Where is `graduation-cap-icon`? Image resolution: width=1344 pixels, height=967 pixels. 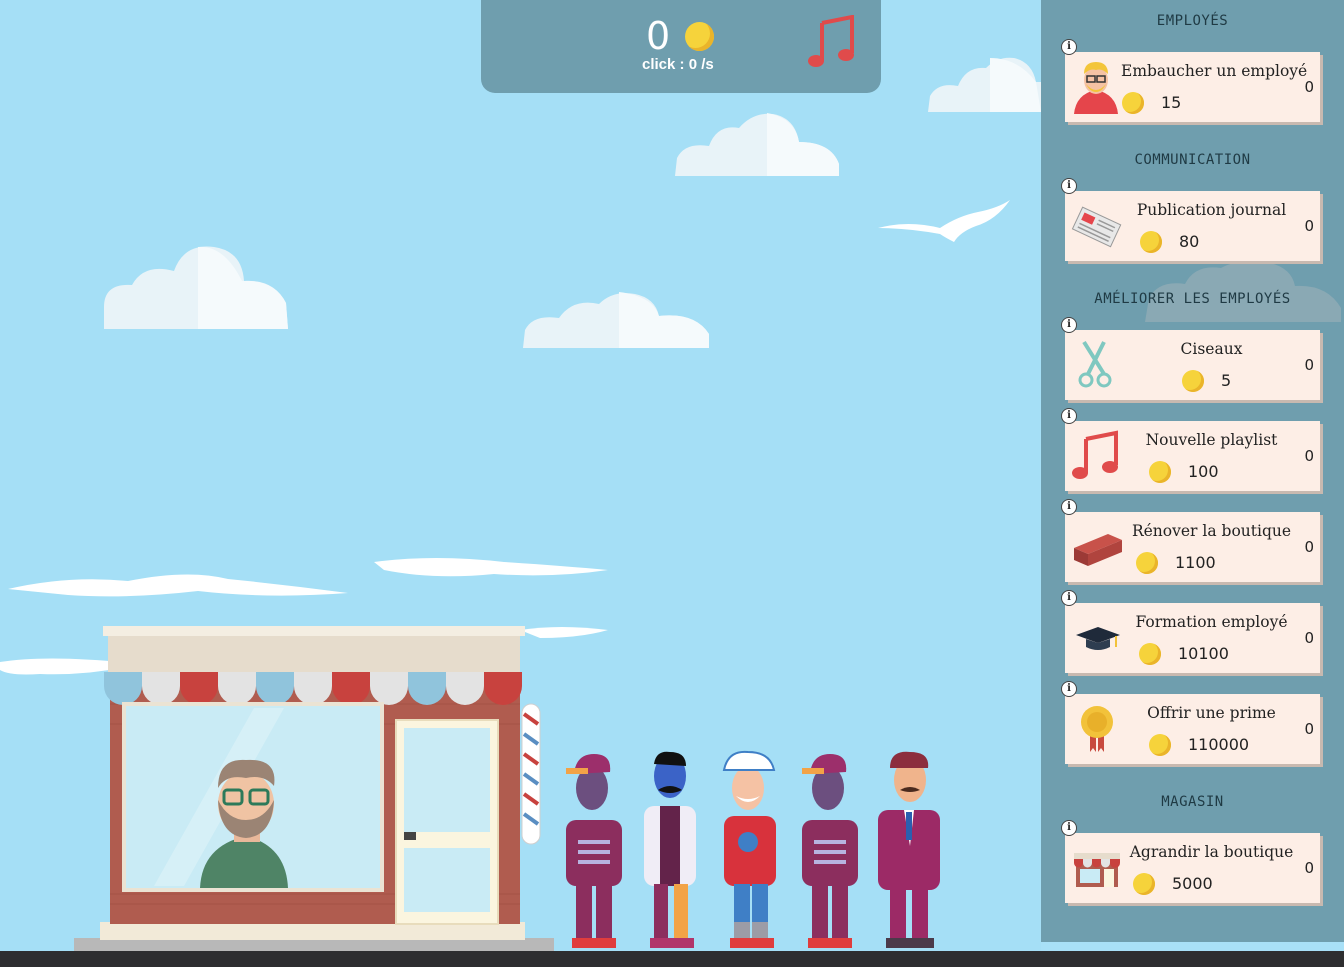
graduation-cap-icon is located at coordinates (1098, 638).